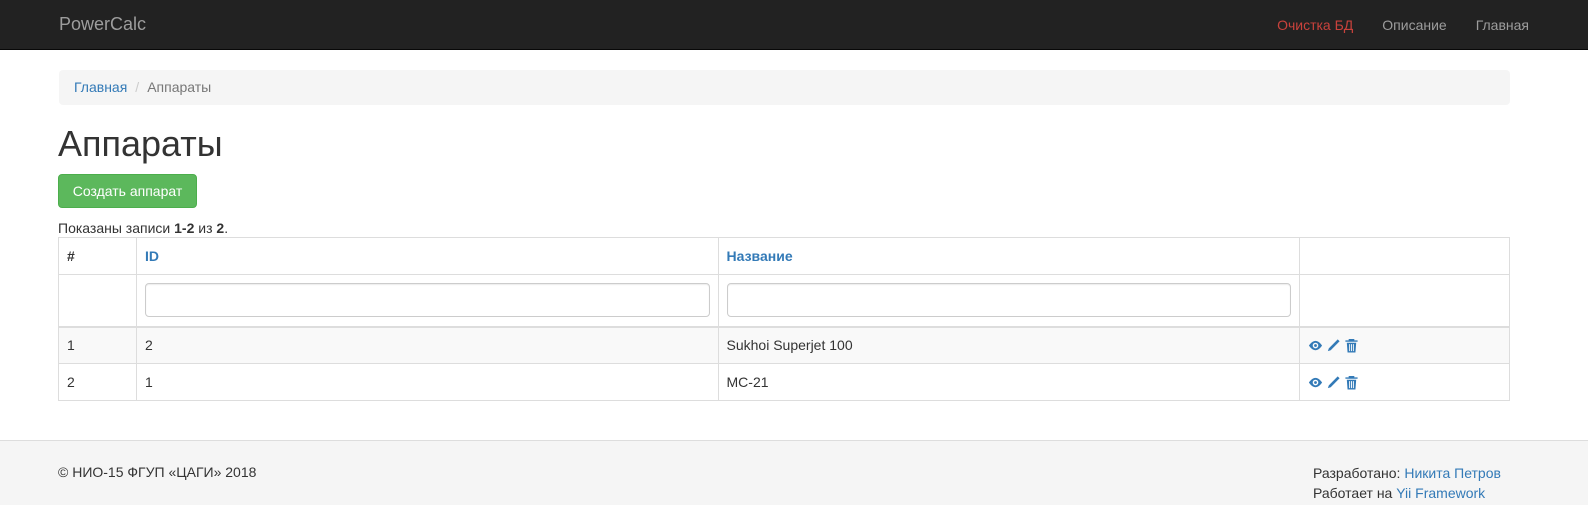  What do you see at coordinates (784, 87) in the screenshot?
I see `breadcrumb: Главная / Аппараты` at bounding box center [784, 87].